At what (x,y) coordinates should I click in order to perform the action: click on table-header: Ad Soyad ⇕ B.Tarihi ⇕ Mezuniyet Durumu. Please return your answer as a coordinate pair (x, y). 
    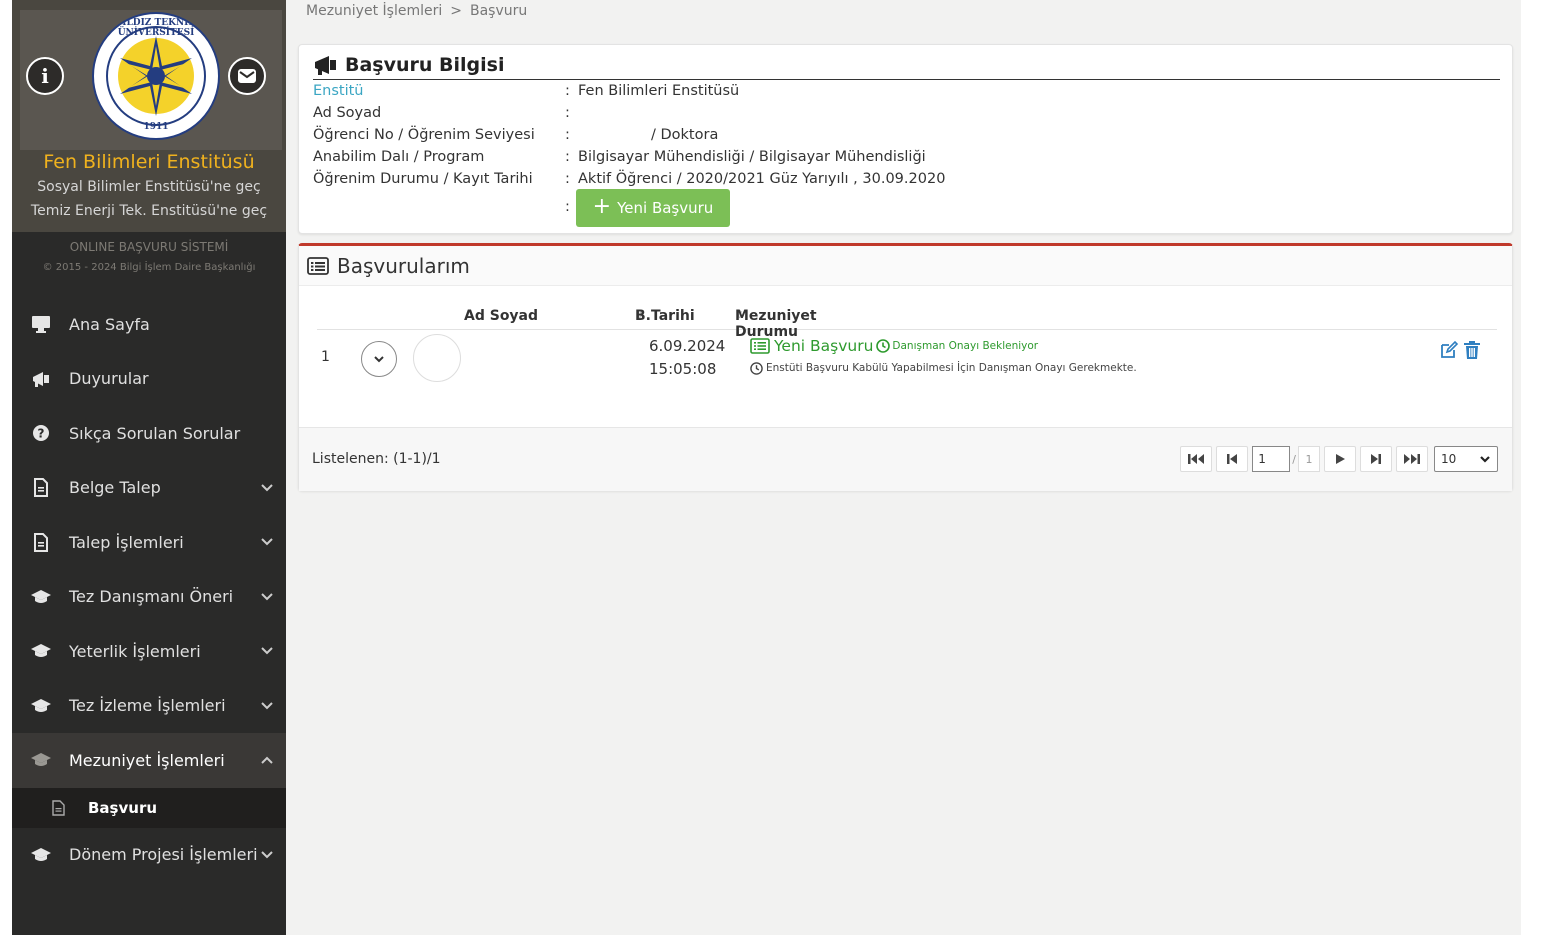
    Looking at the image, I should click on (907, 324).